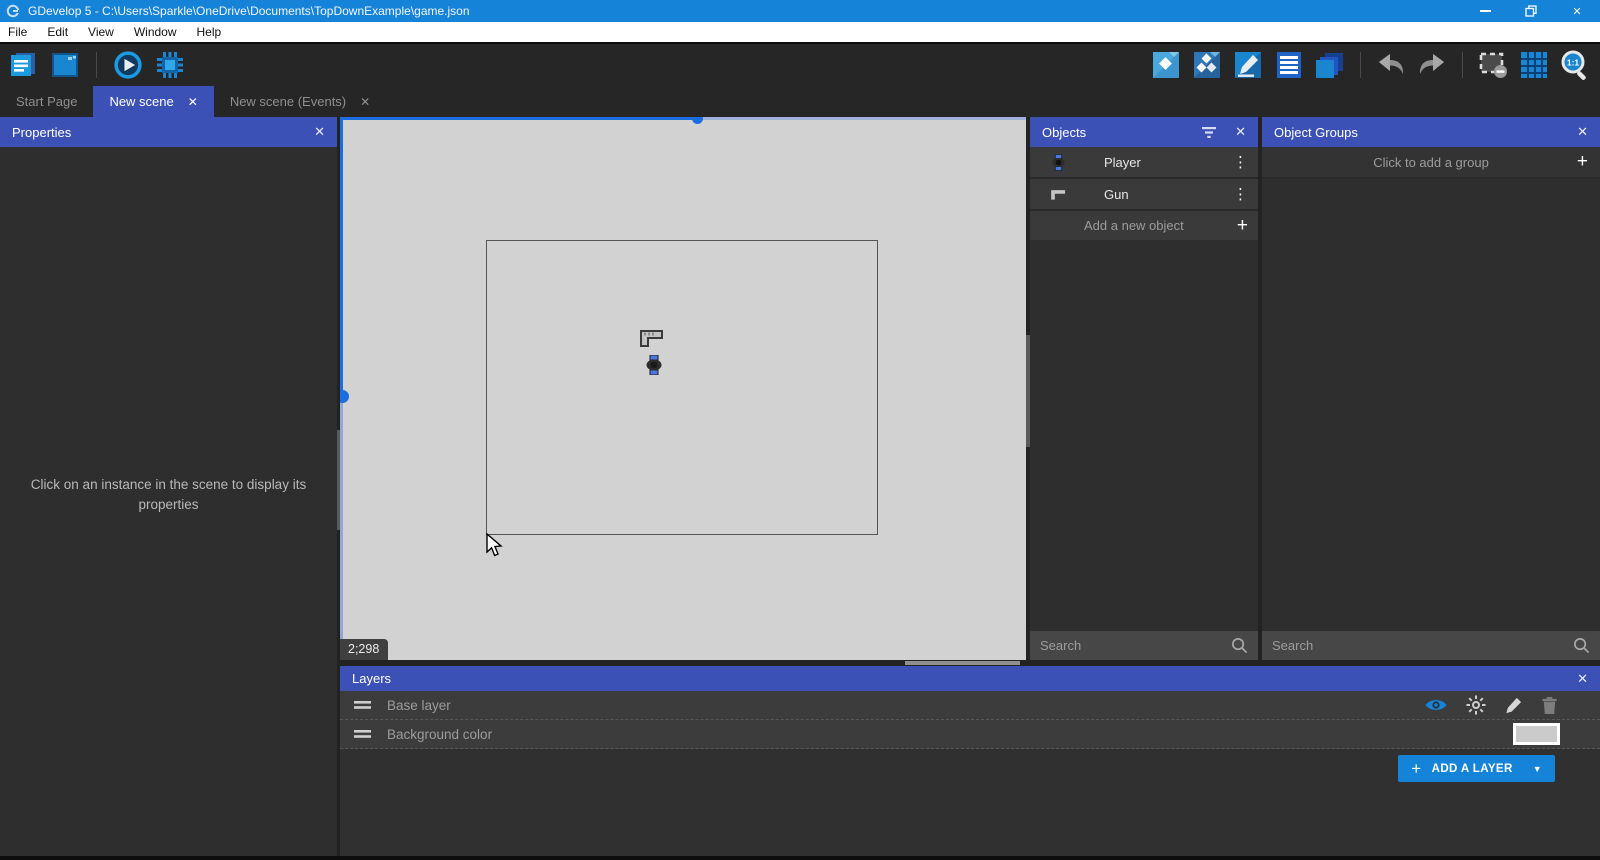 The width and height of the screenshot is (1600, 860). Describe the element at coordinates (344, 396) in the screenshot. I see `resize-handle-left` at that location.